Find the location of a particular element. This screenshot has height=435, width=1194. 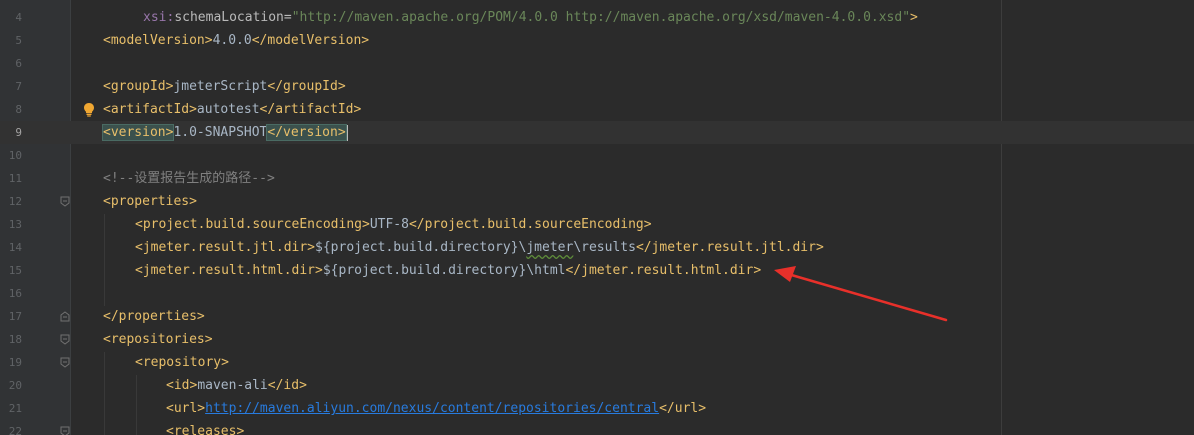

code-line: 8 <artifactId>autotest</artifactId> is located at coordinates (597, 109).